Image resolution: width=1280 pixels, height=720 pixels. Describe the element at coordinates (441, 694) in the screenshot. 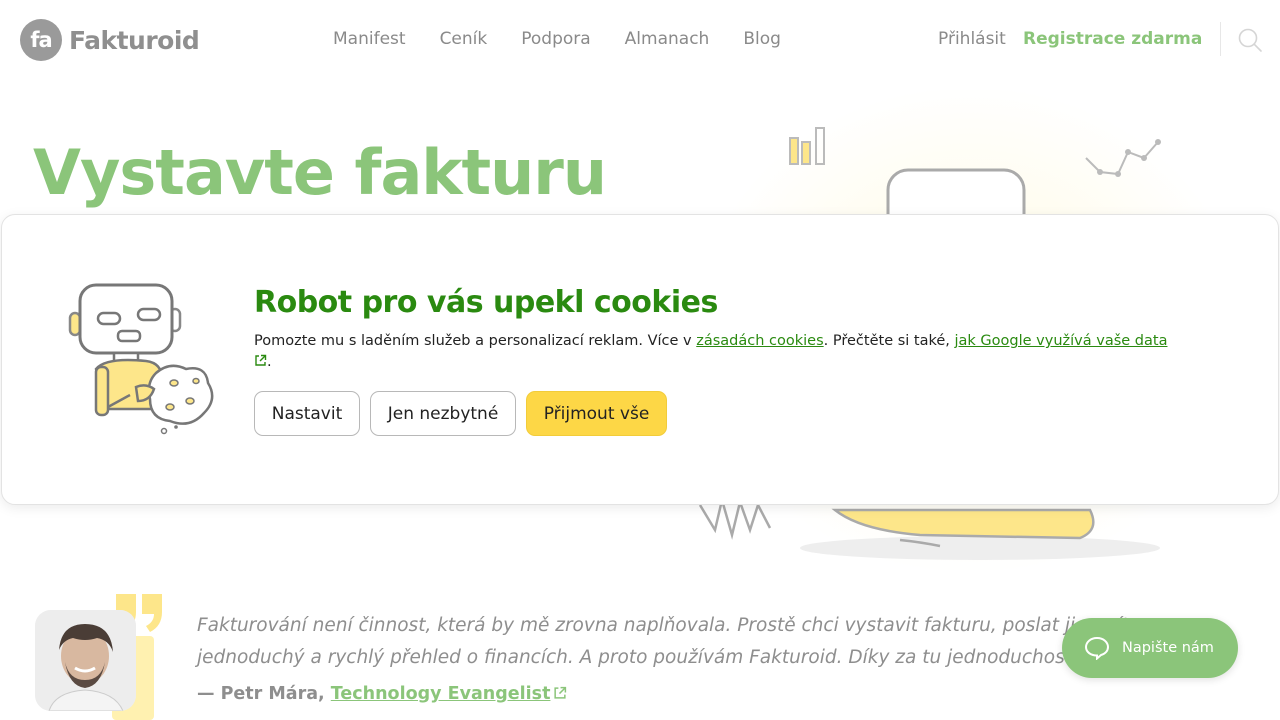

I see `author-role-link: Technology Evangelist` at that location.